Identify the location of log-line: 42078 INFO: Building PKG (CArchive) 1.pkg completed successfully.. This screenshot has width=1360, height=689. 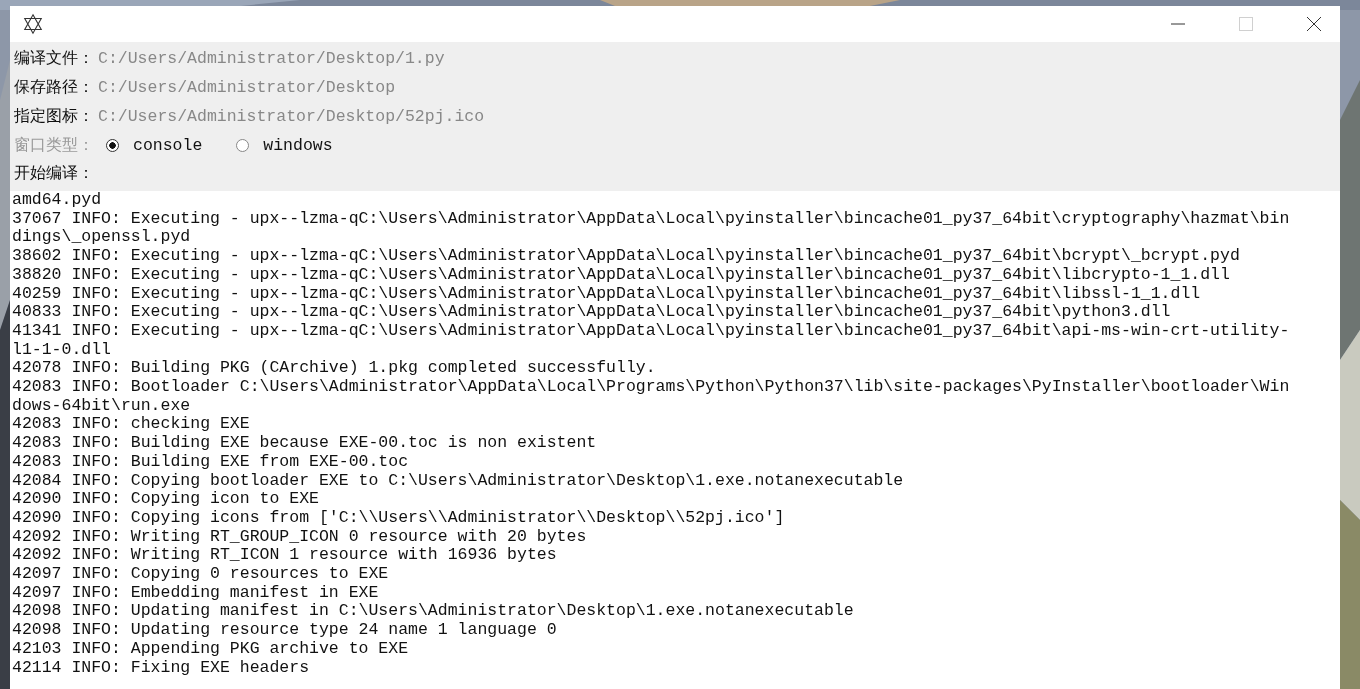
(334, 369).